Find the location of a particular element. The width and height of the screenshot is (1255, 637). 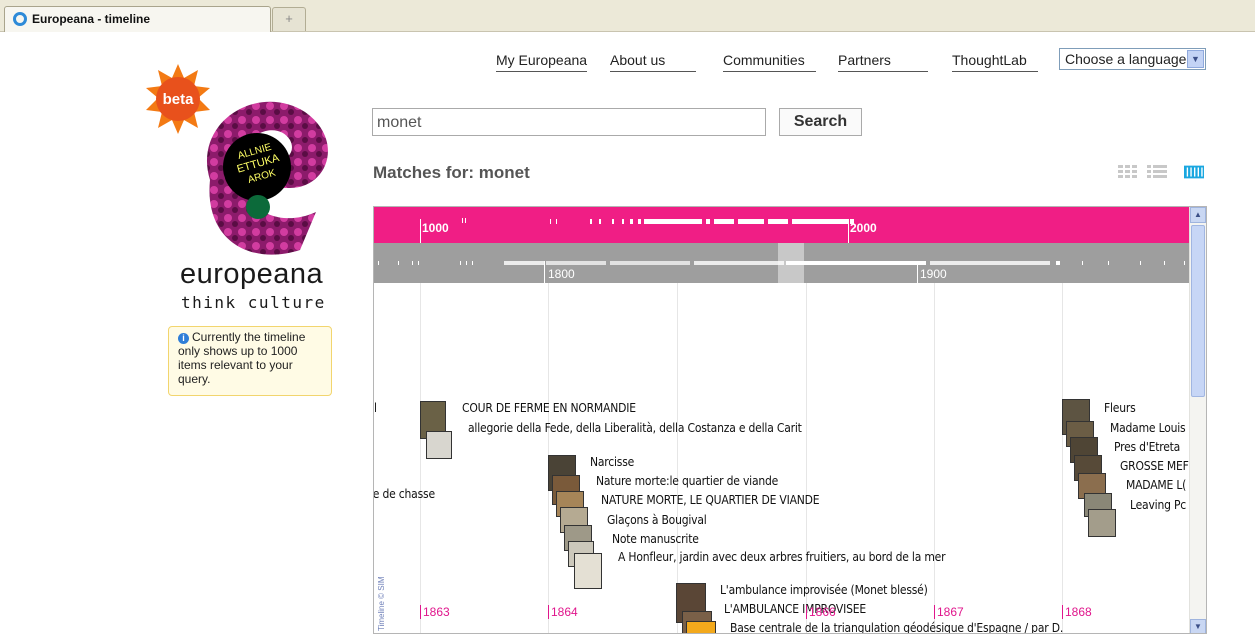

timeline-event: Pres d'Etreta is located at coordinates (1152, 447).